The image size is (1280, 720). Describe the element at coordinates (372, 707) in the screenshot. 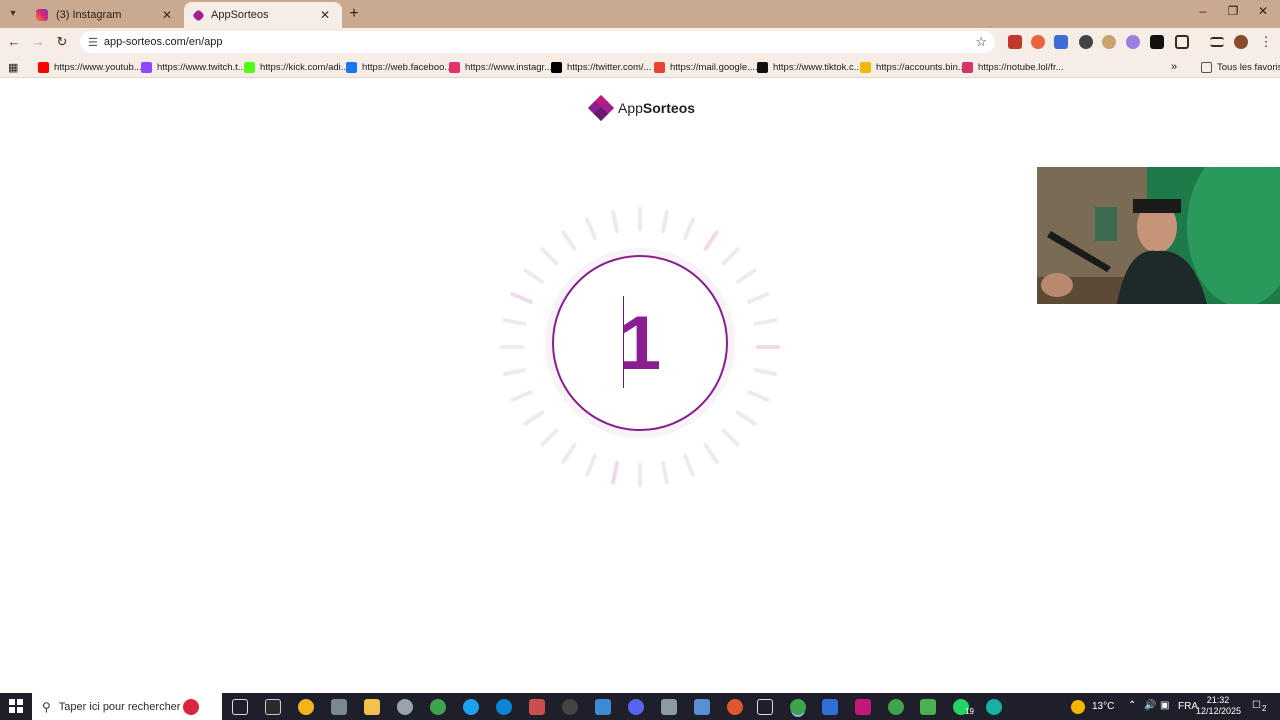

I see `file-explorer-icon` at that location.